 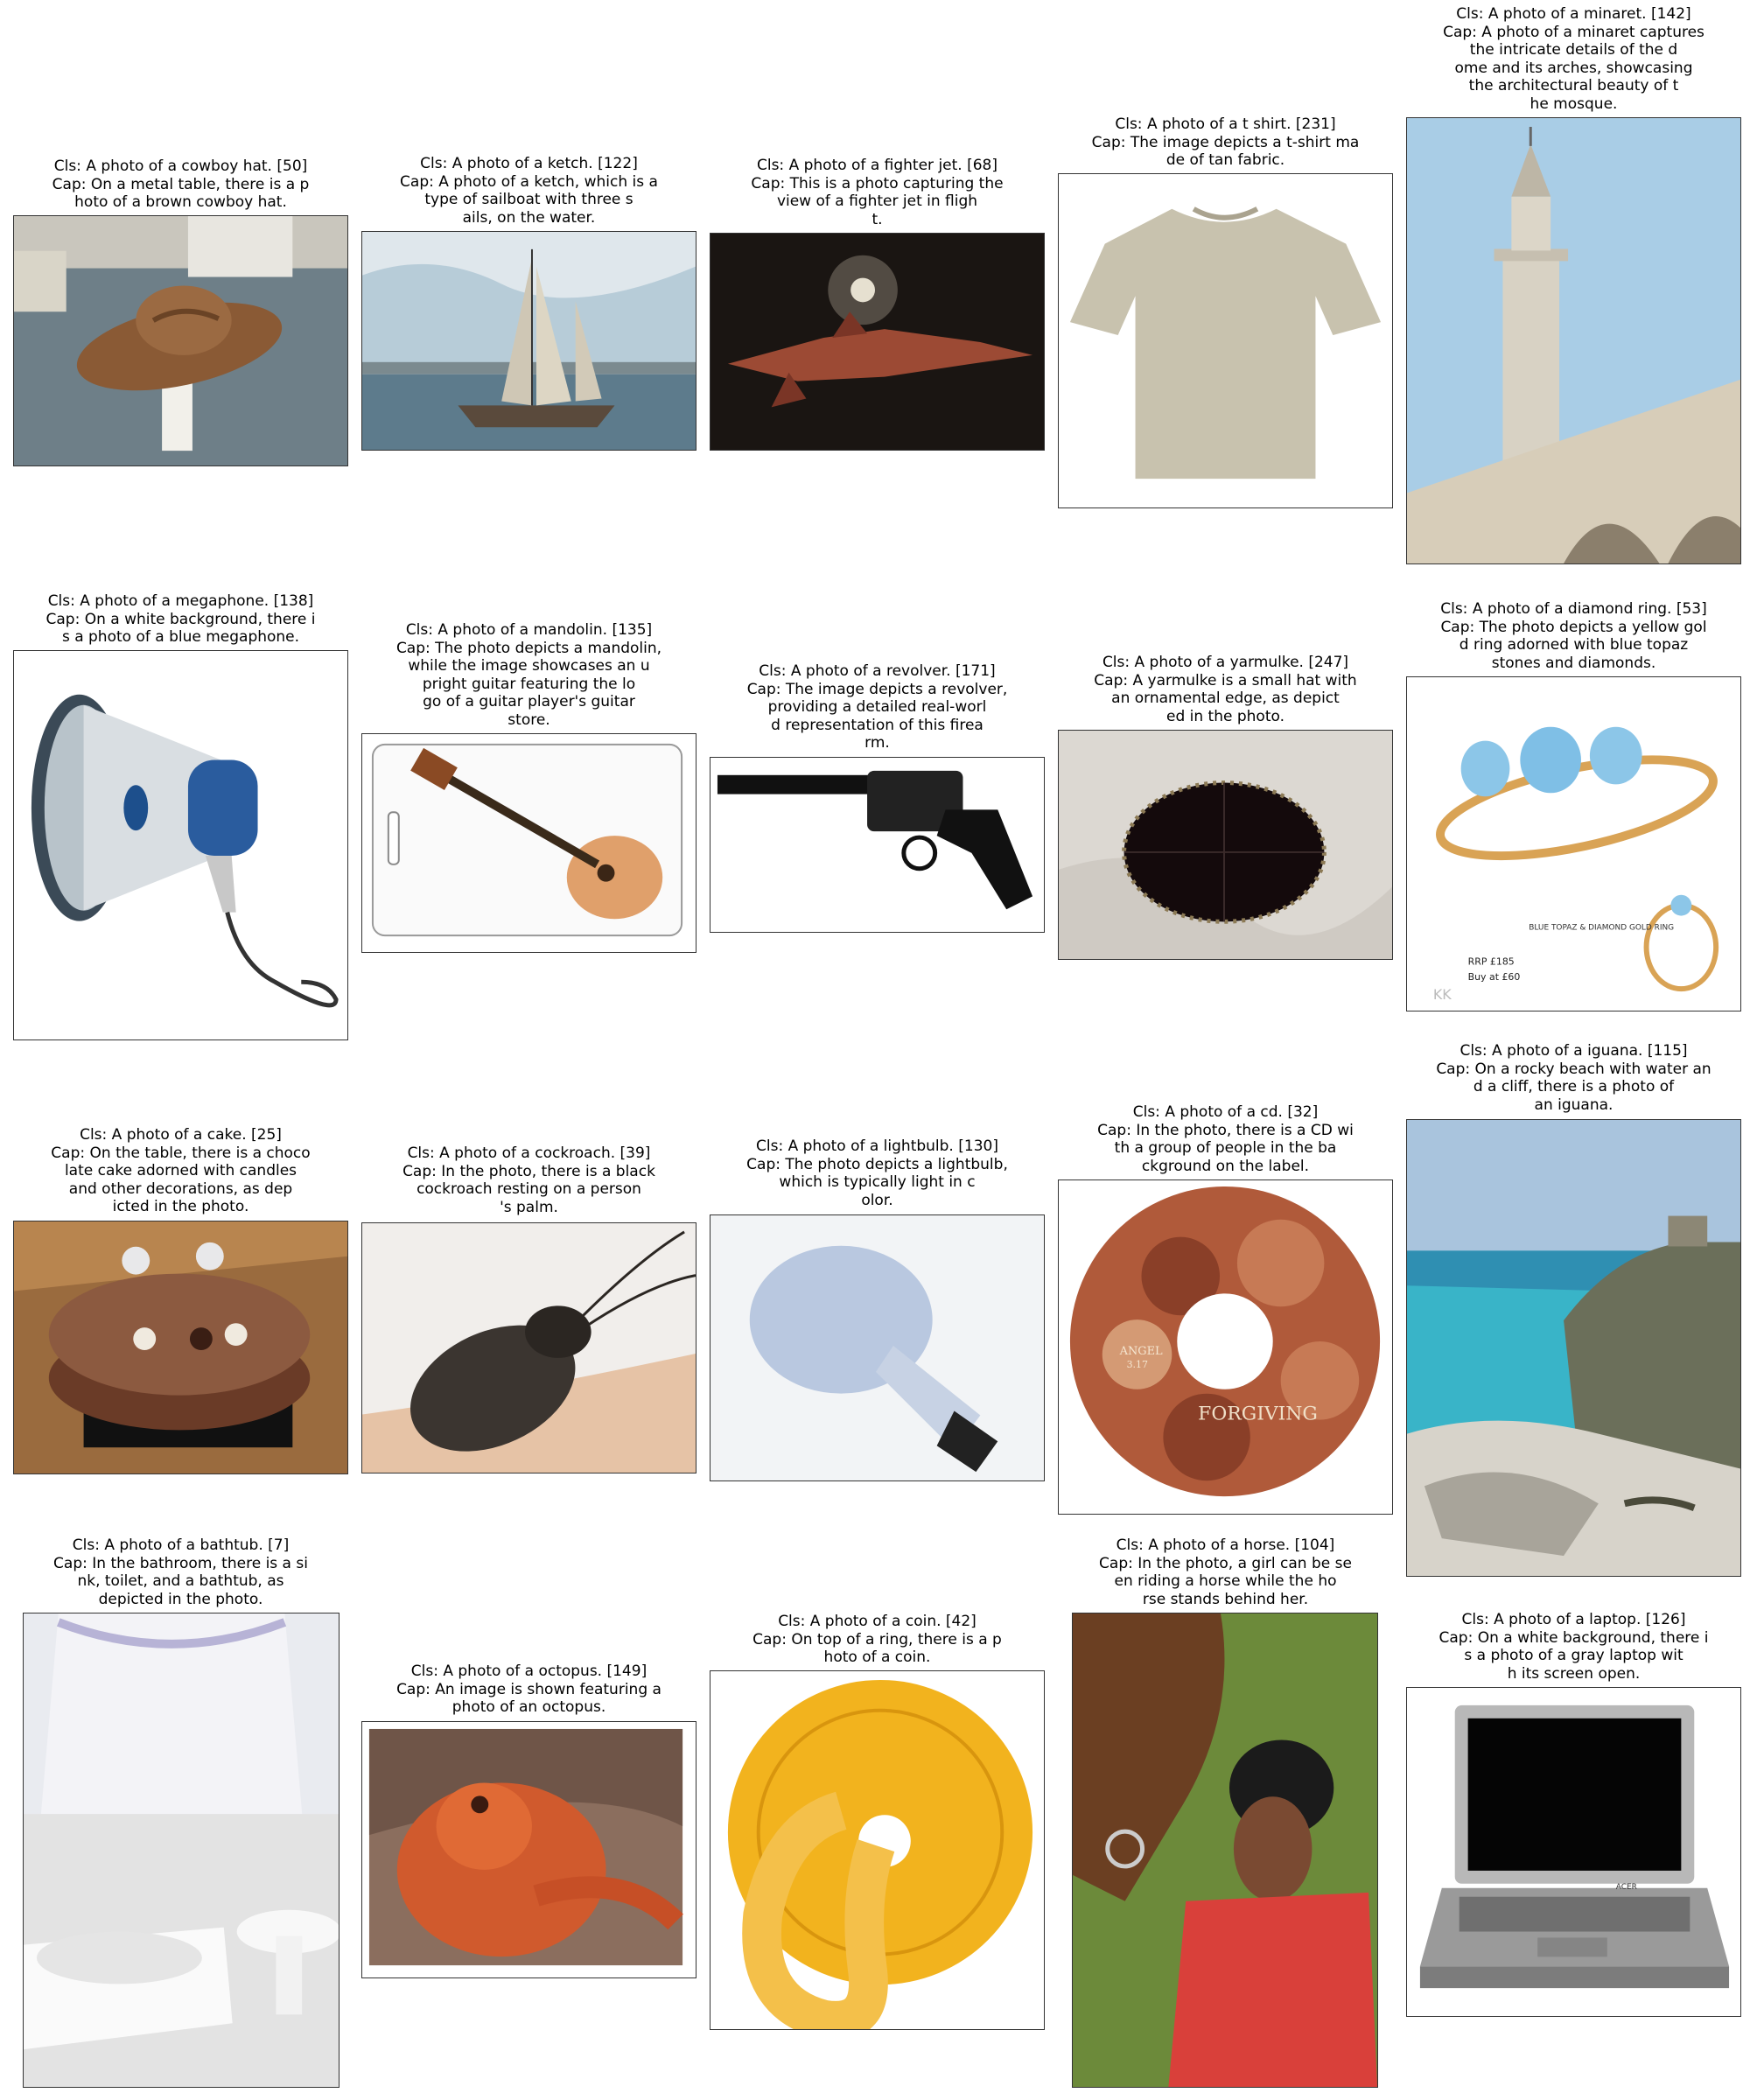 What do you see at coordinates (528, 1348) in the screenshot?
I see `cockroach-photo` at bounding box center [528, 1348].